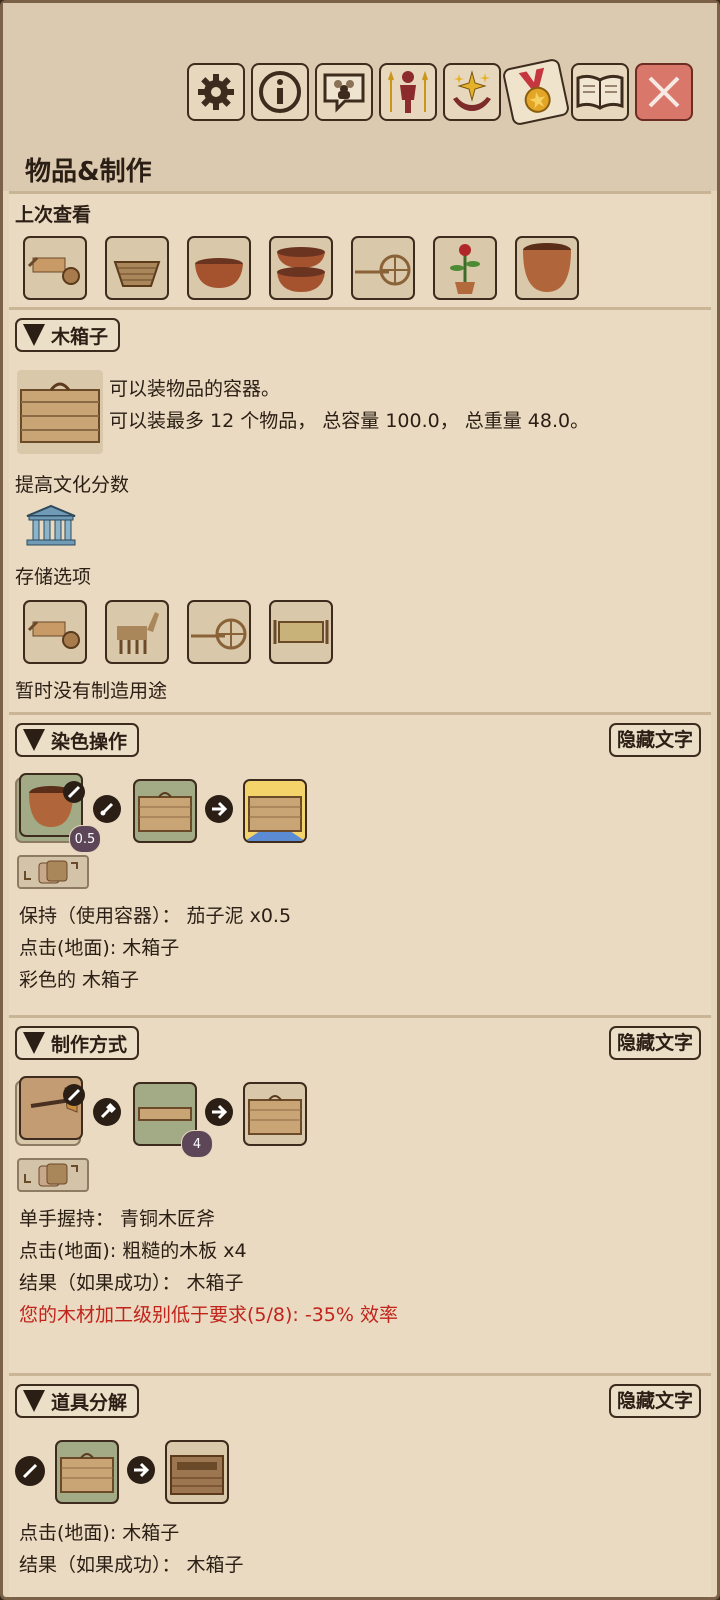  What do you see at coordinates (155, 916) in the screenshot?
I see `dye-hold-line: 保持（使用容器）： 茄子泥 x0.5` at bounding box center [155, 916].